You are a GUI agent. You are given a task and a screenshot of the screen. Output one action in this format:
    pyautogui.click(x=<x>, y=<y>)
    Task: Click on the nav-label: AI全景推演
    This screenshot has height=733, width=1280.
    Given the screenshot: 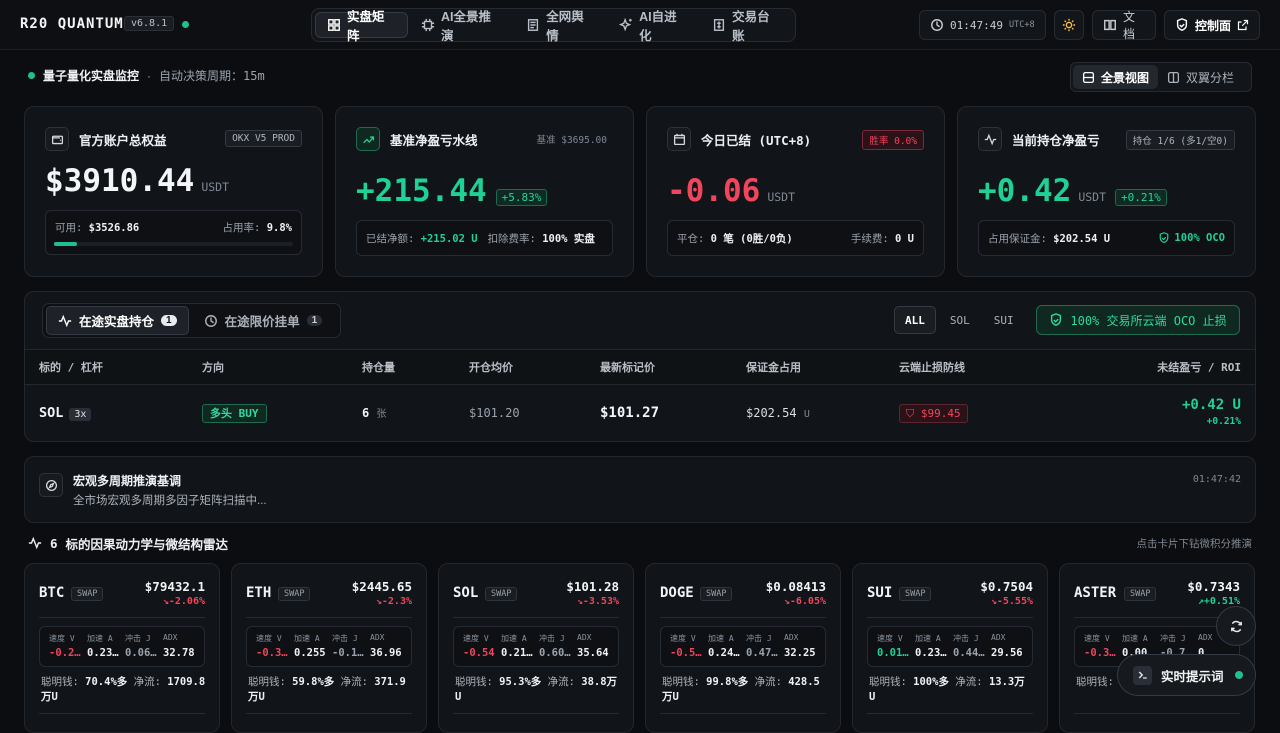 What is the action you would take?
    pyautogui.click(x=465, y=26)
    